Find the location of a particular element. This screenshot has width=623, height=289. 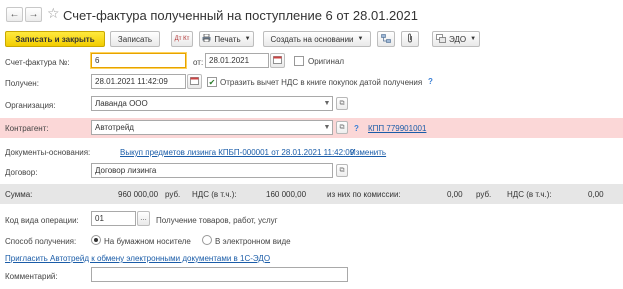

arrow-right-icon: → is located at coordinates (33, 14).